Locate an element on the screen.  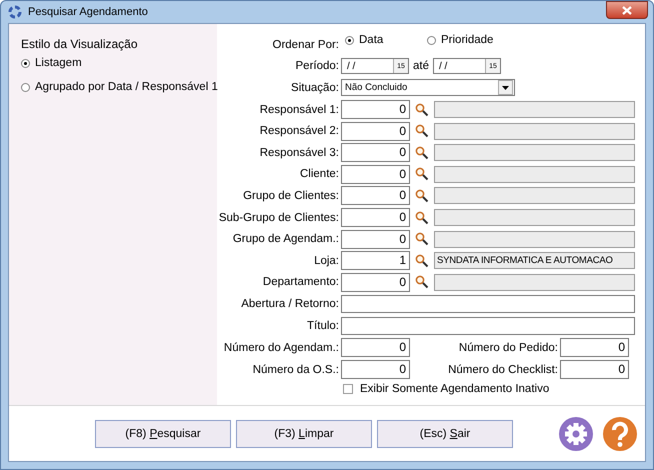
action-button: (F3) Limpar is located at coordinates (304, 434).